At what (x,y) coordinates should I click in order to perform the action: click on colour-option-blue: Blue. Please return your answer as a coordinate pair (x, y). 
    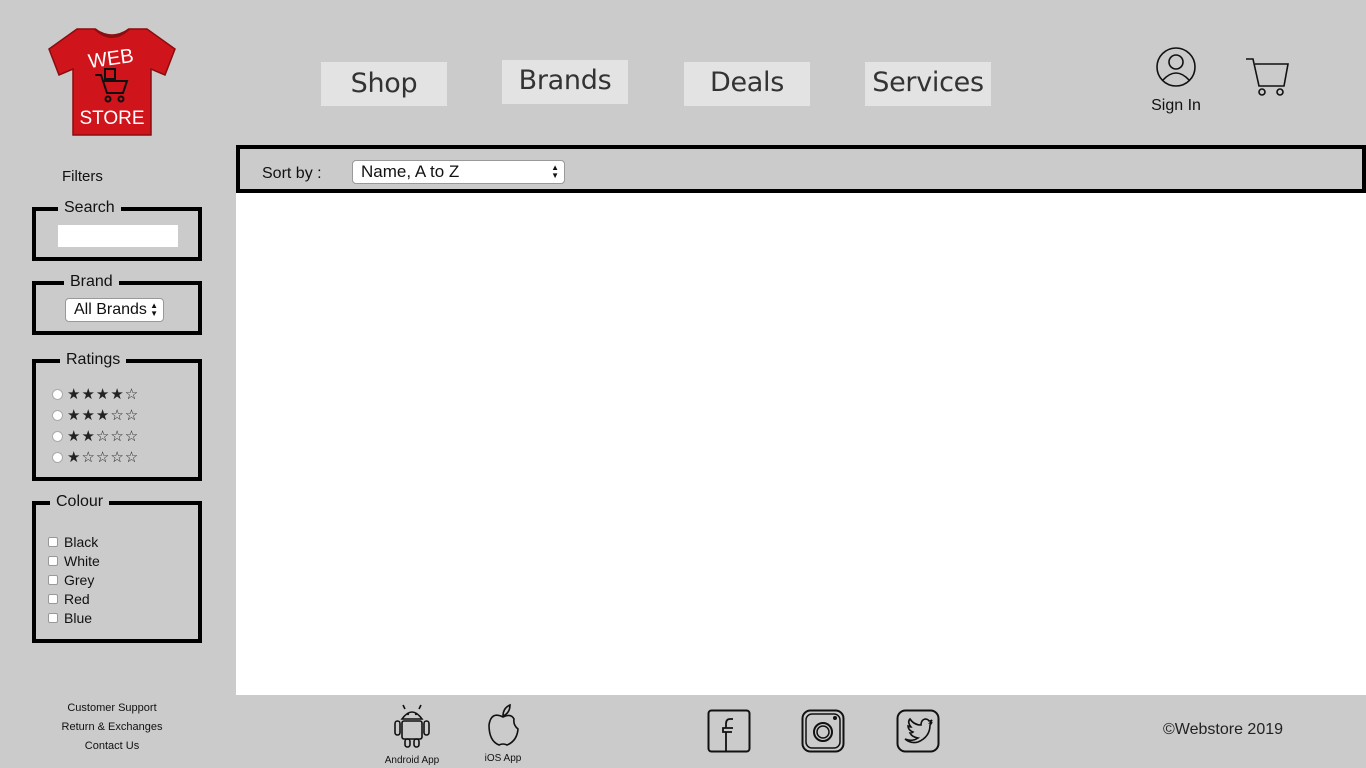
    Looking at the image, I should click on (70, 618).